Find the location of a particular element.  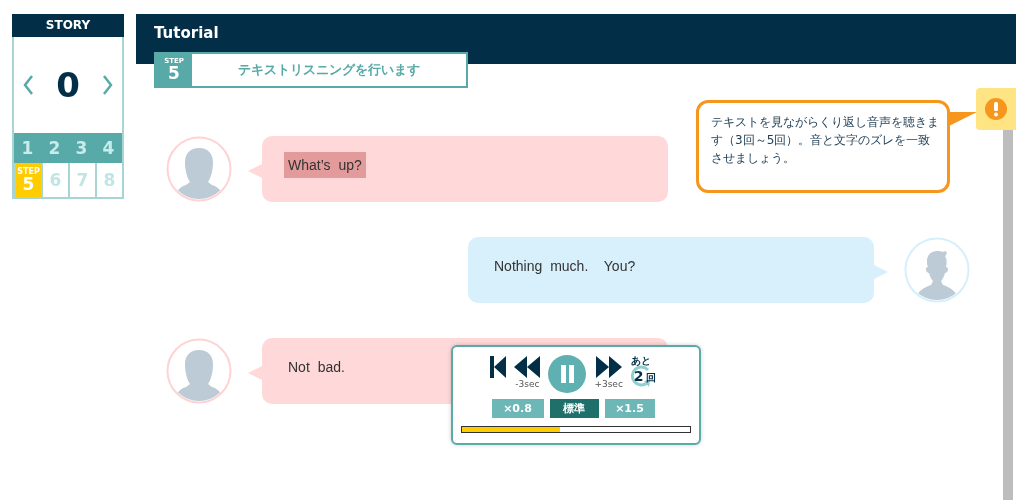

chevron-left-icon is located at coordinates (28, 85).